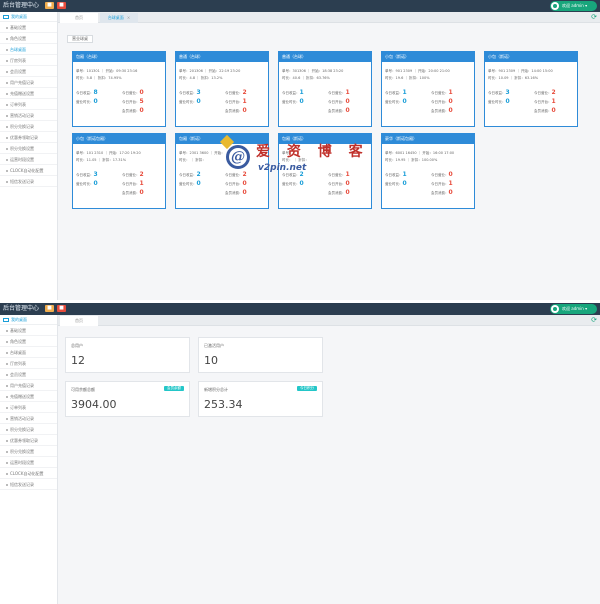  Describe the element at coordinates (119, 18) in the screenshot. I see `tab-tables: 台球桌面 ×` at that location.